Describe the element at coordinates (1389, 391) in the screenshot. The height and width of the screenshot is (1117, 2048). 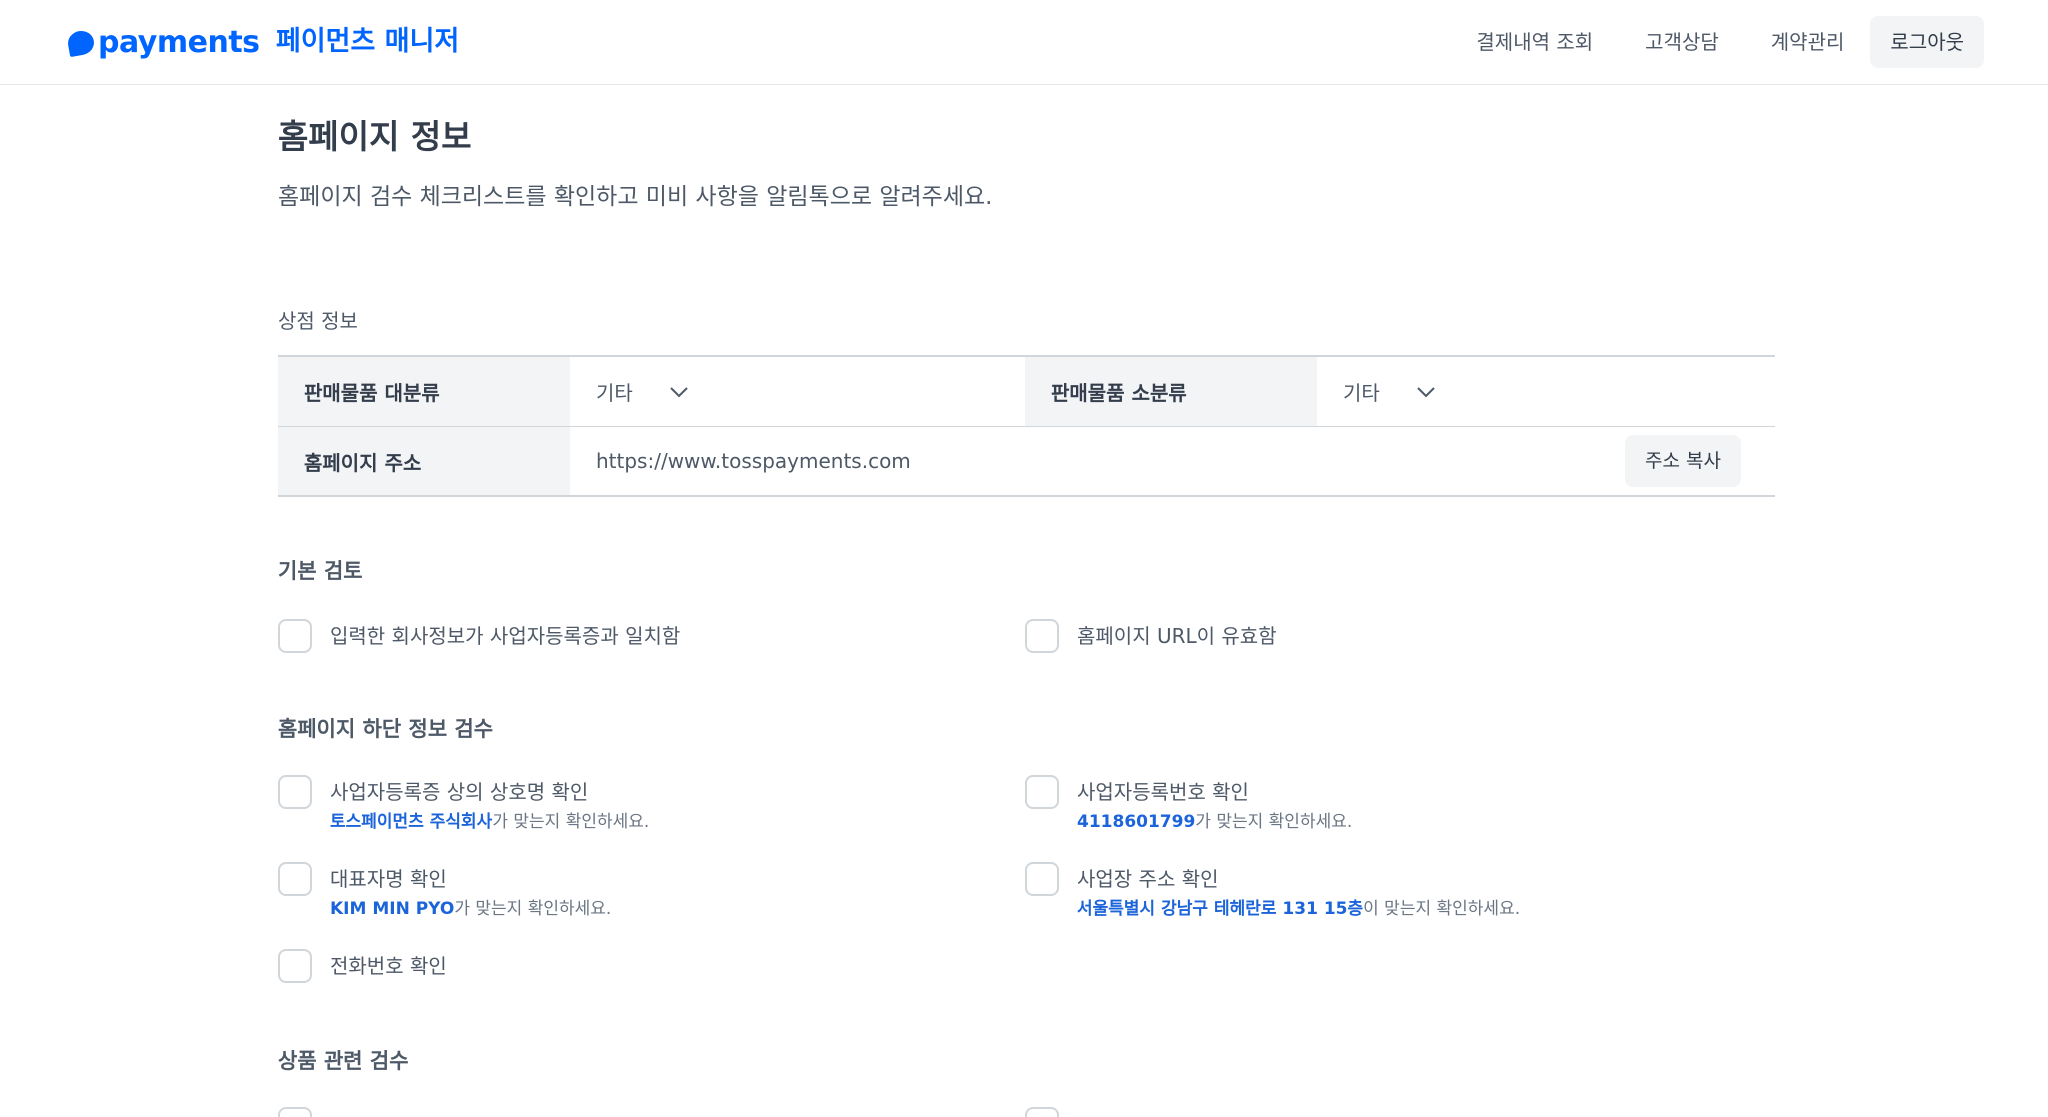
I see `category-minor-select: 기타` at that location.